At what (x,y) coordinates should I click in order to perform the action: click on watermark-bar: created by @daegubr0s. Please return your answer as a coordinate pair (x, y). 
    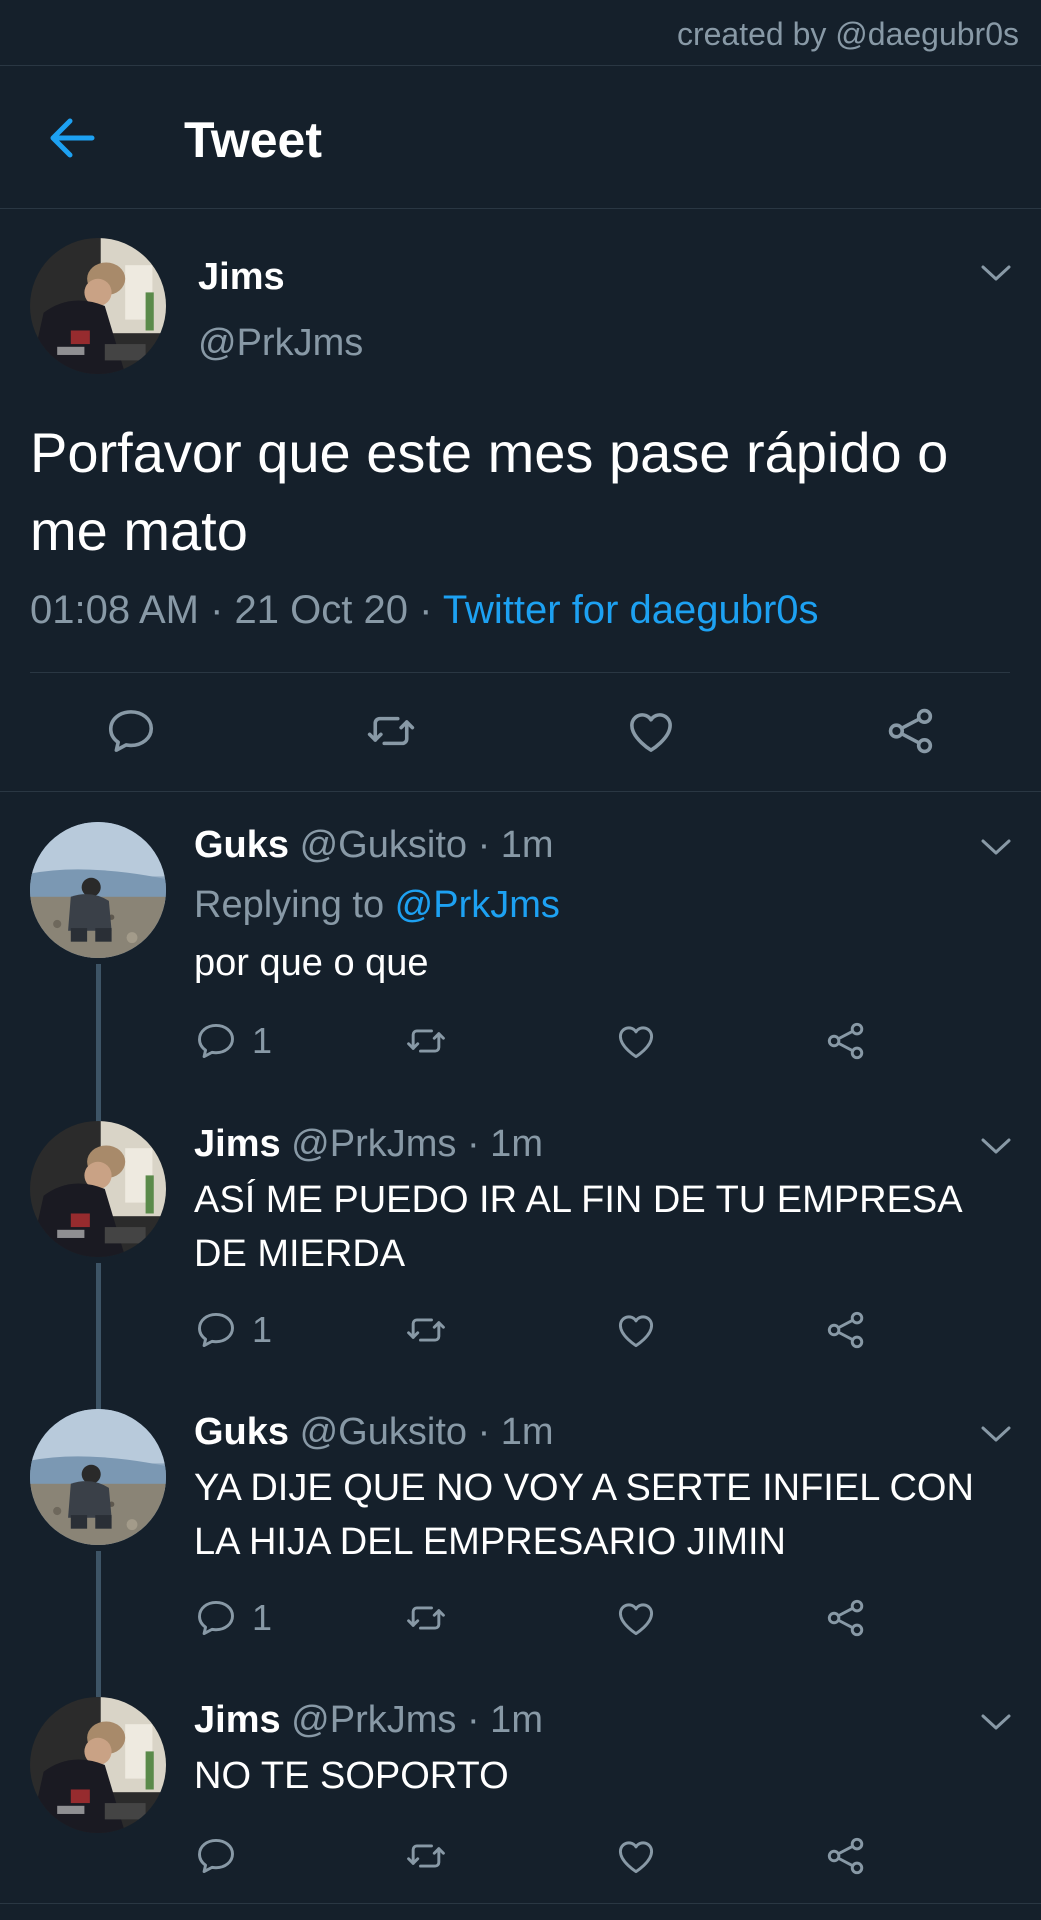
    Looking at the image, I should click on (520, 33).